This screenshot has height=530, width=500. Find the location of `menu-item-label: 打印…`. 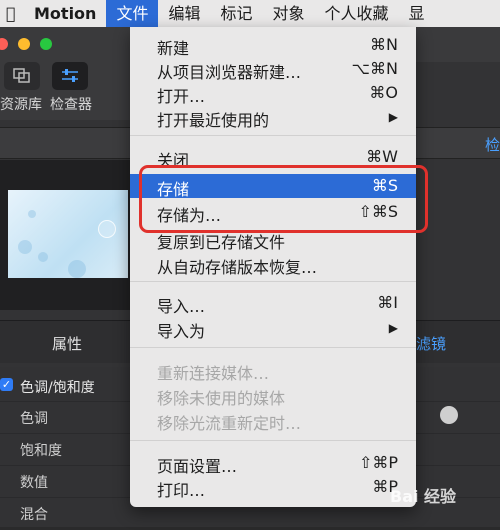

menu-item-label: 打印… is located at coordinates (181, 490).